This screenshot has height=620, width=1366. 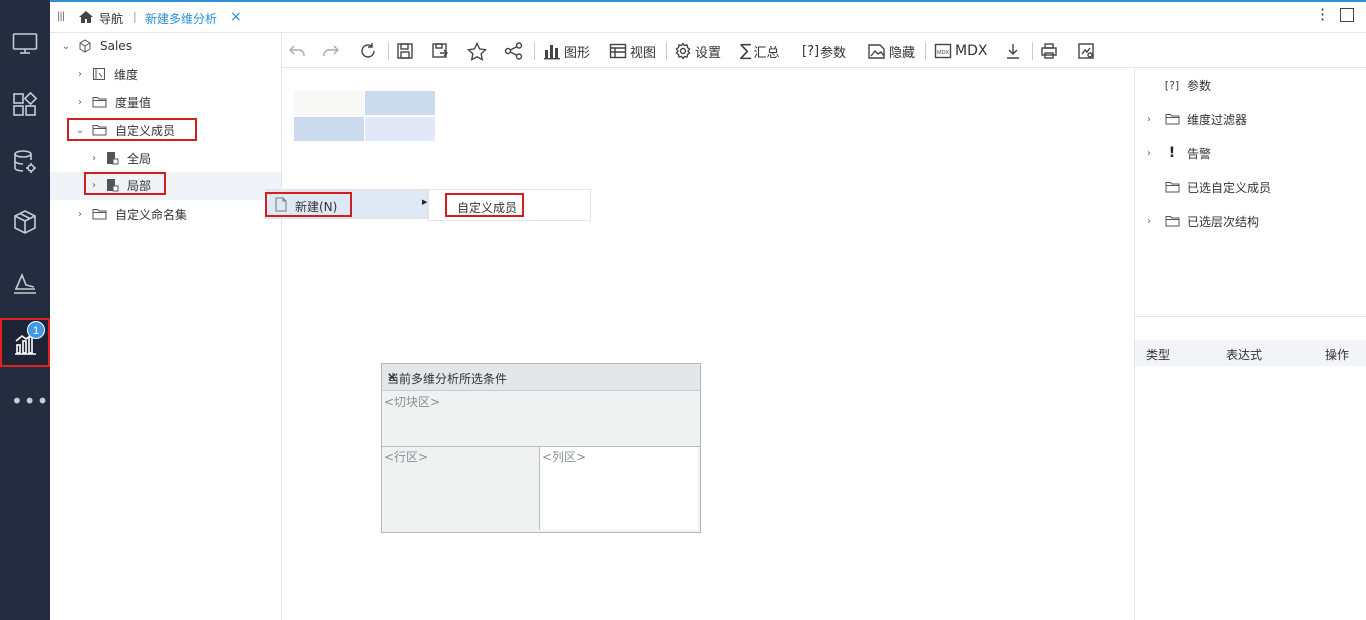 I want to click on slice-zone: <切块区>, so click(x=541, y=419).